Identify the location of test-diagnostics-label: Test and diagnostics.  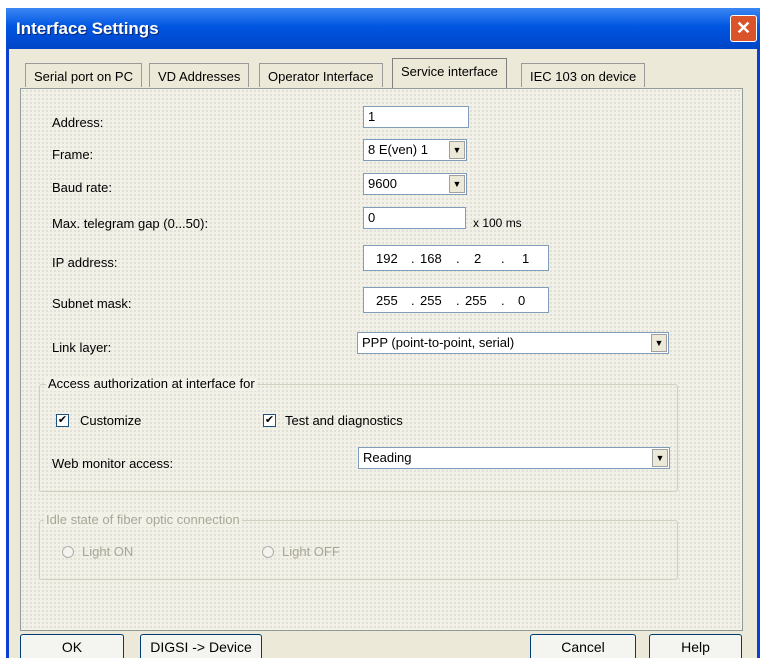
(344, 420).